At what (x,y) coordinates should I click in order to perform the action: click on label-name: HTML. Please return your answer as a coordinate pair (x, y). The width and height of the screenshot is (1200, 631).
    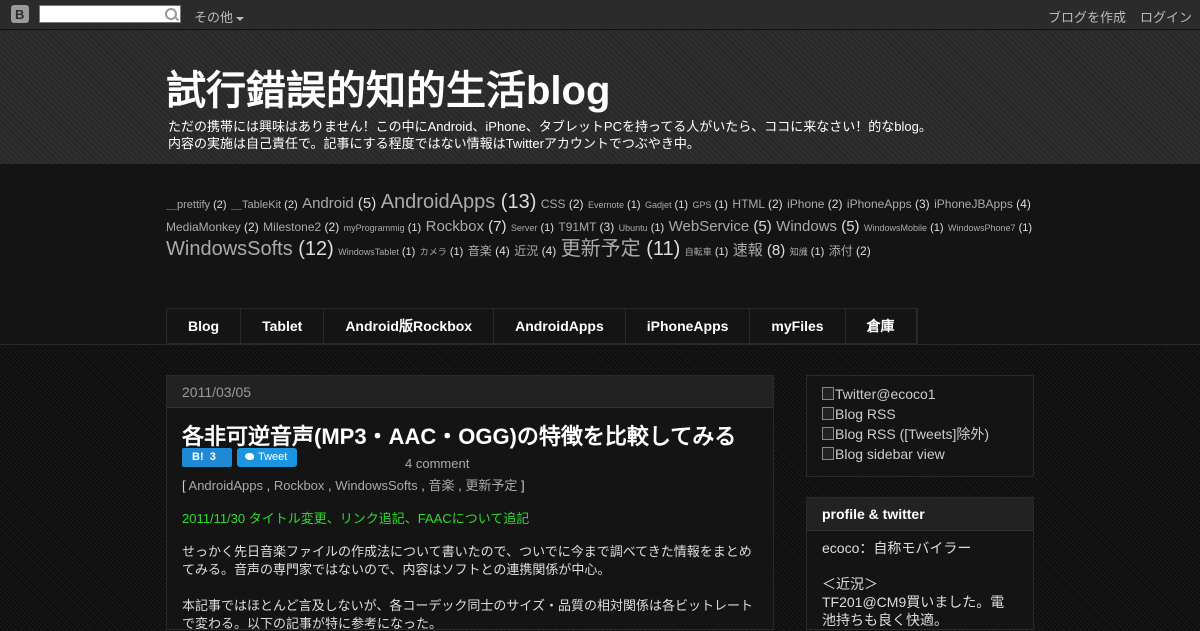
    Looking at the image, I should click on (748, 204).